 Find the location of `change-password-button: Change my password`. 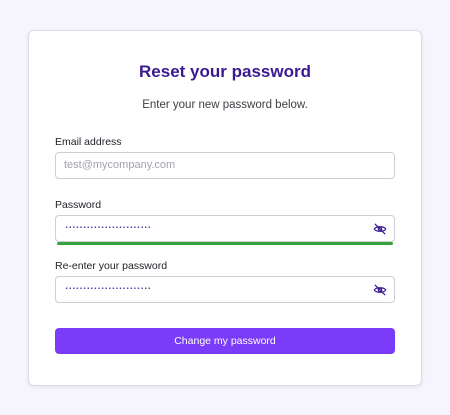

change-password-button: Change my password is located at coordinates (225, 341).